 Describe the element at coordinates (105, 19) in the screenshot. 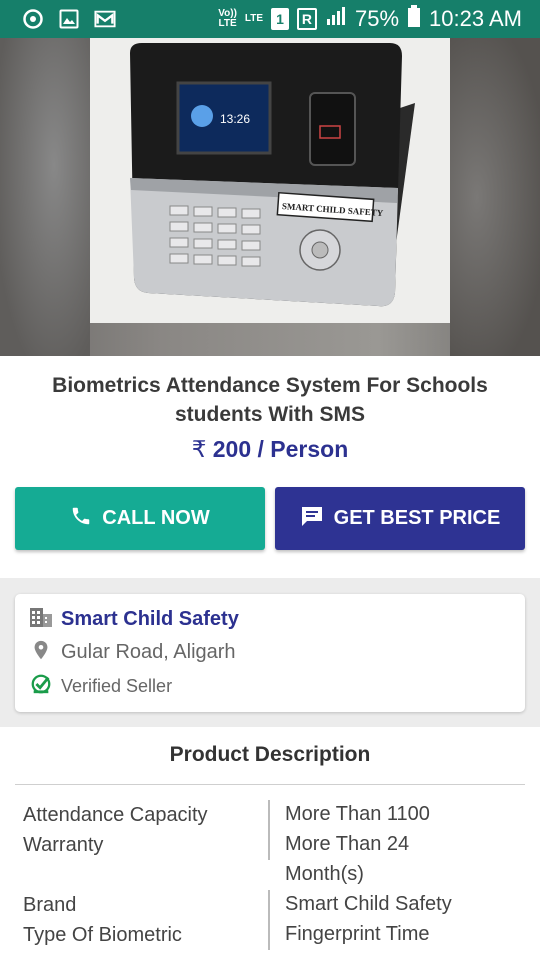

I see `mail-icon` at that location.